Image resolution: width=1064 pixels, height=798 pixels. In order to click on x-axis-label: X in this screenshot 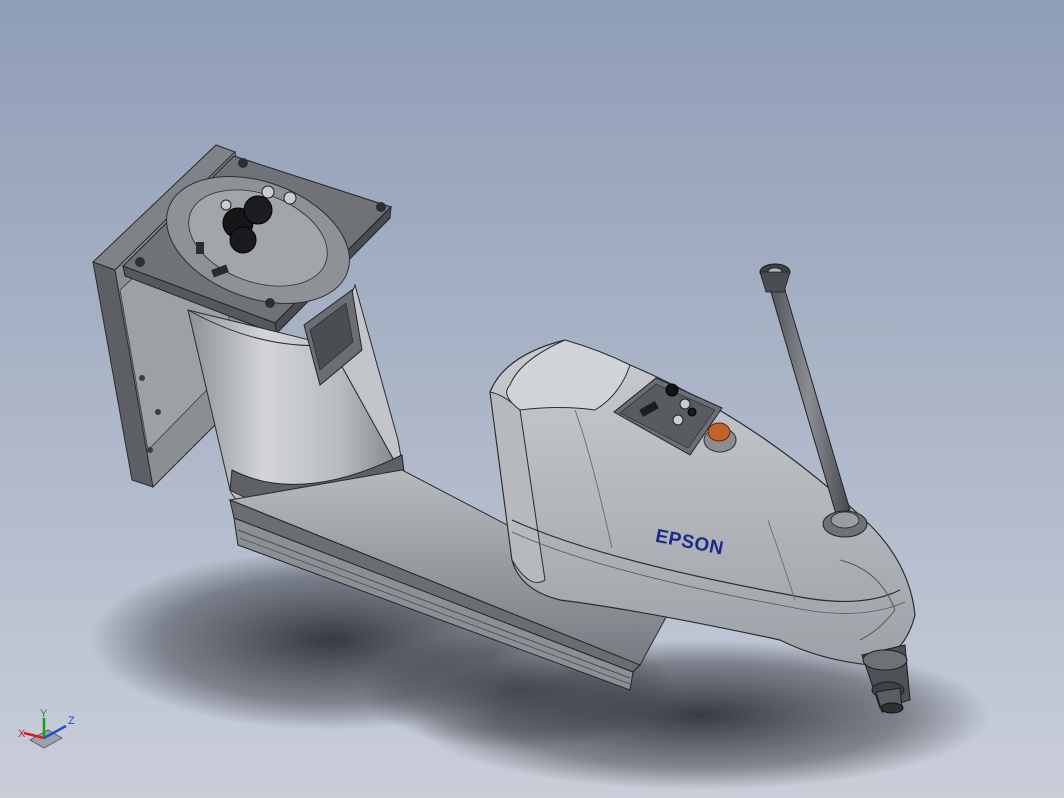, I will do `click(22, 734)`.